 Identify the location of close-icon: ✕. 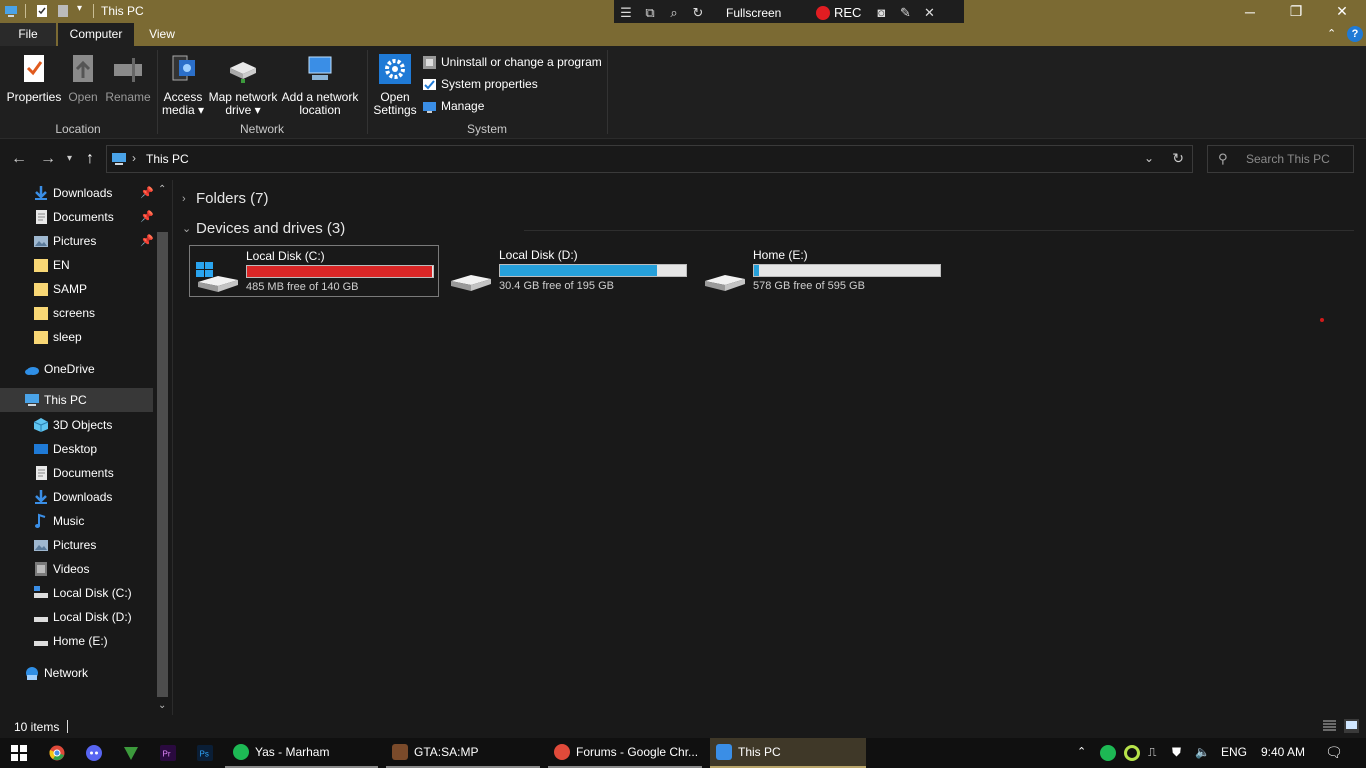
(929, 12).